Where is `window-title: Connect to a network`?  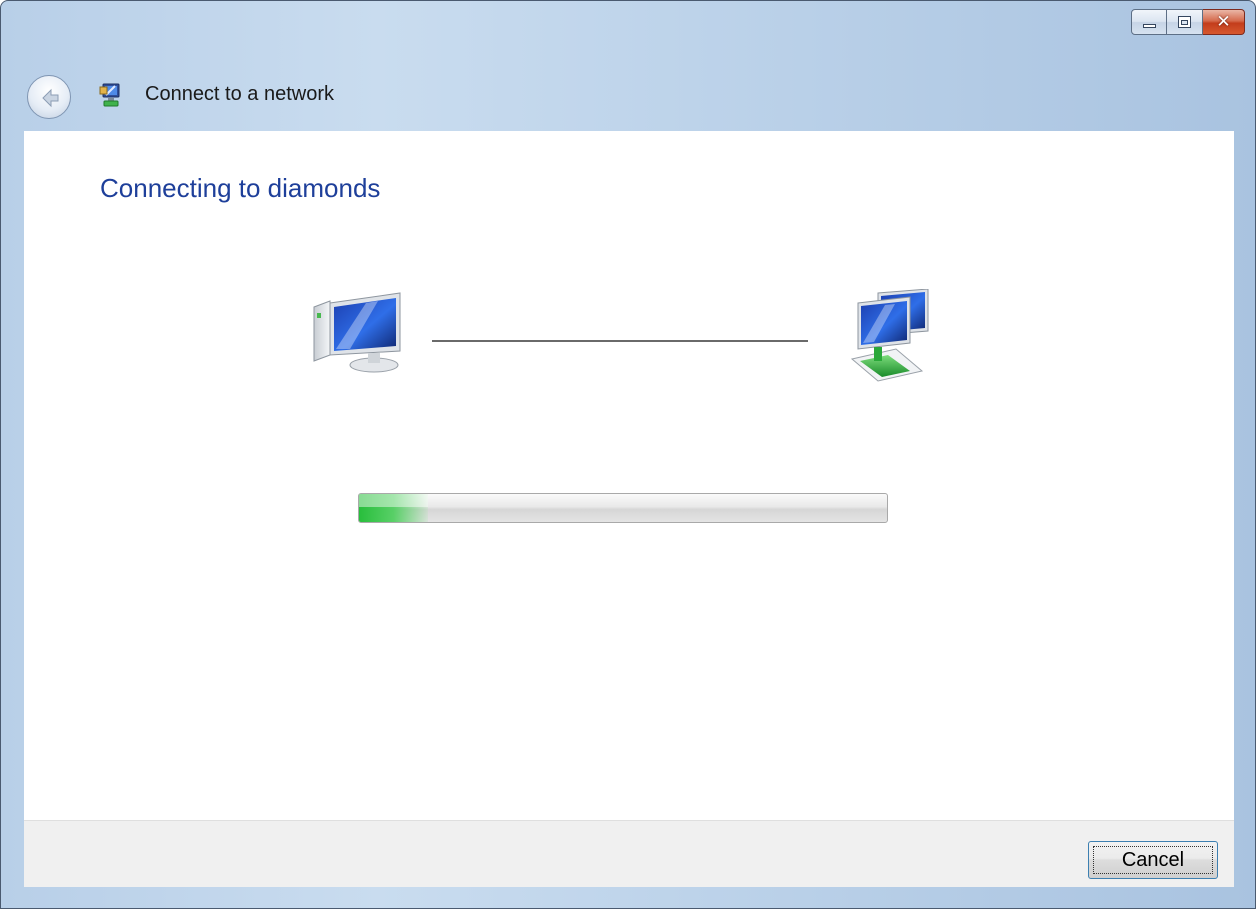
window-title: Connect to a network is located at coordinates (239, 94).